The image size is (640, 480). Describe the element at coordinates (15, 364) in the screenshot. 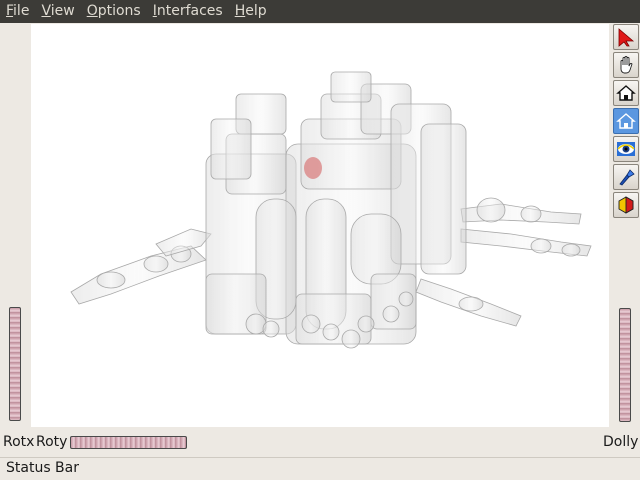

I see `rotx-thumbwheel` at that location.